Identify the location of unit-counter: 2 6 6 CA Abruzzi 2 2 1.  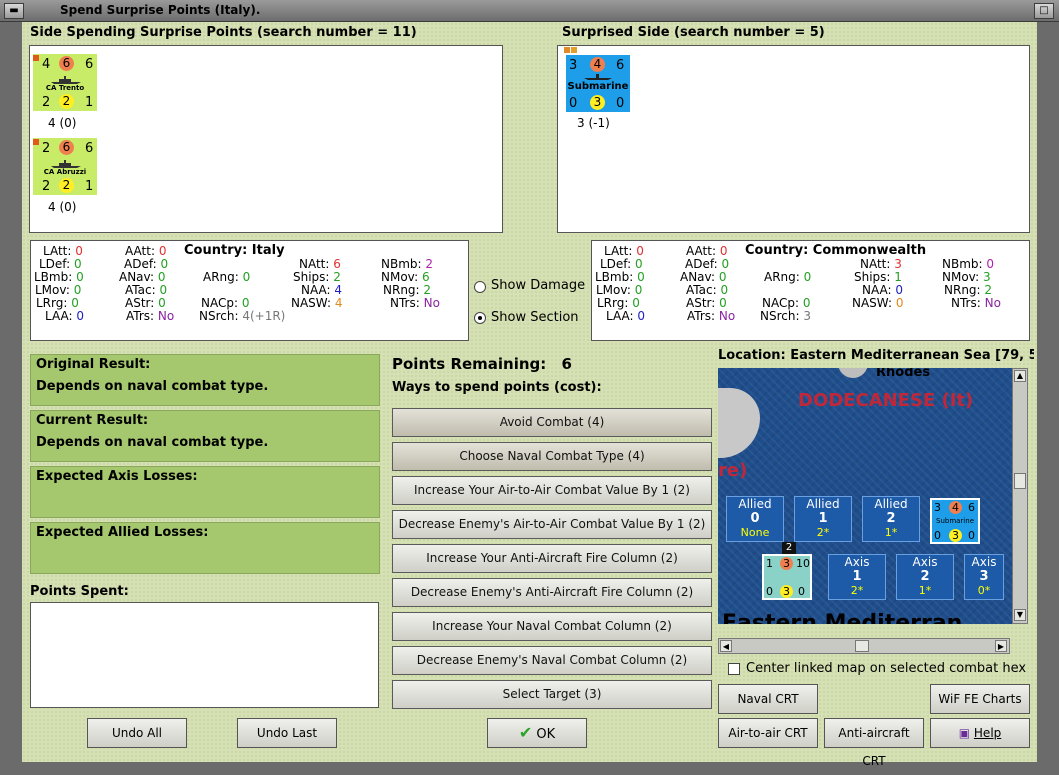
(65, 166).